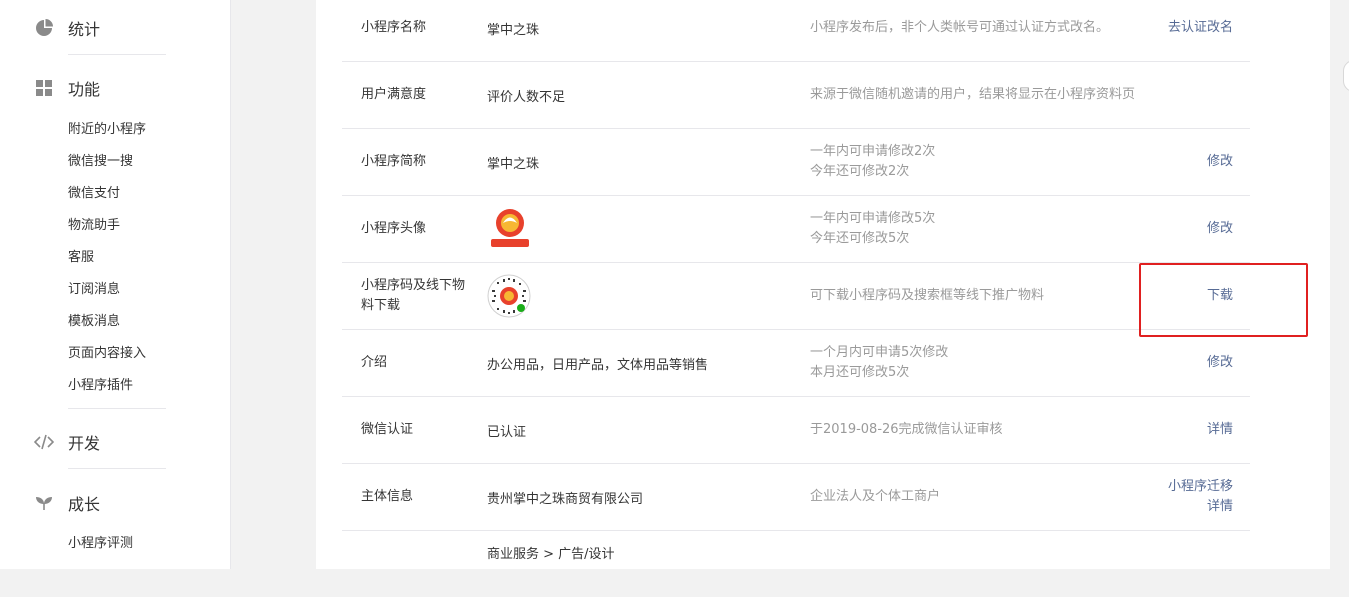  I want to click on nav-group-dev: 开发, so click(67, 442).